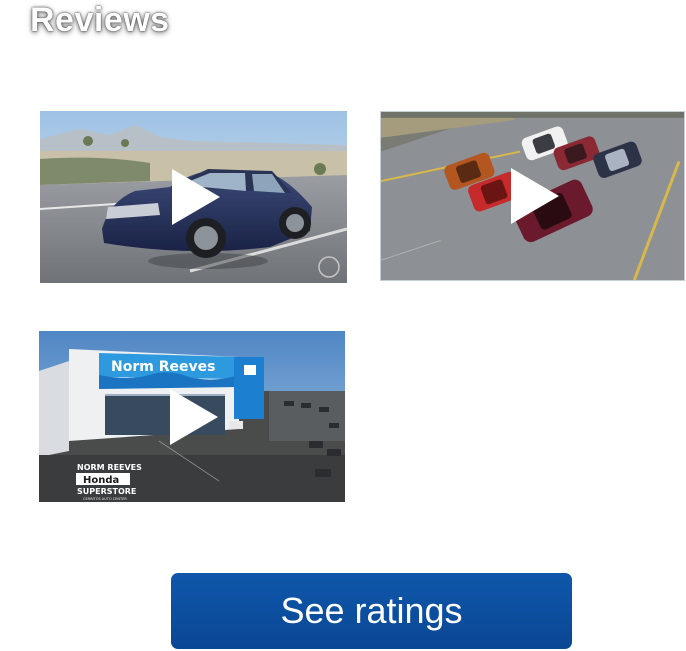 This screenshot has width=686, height=651. I want to click on video-thumbnail-suv-road, so click(193, 197).